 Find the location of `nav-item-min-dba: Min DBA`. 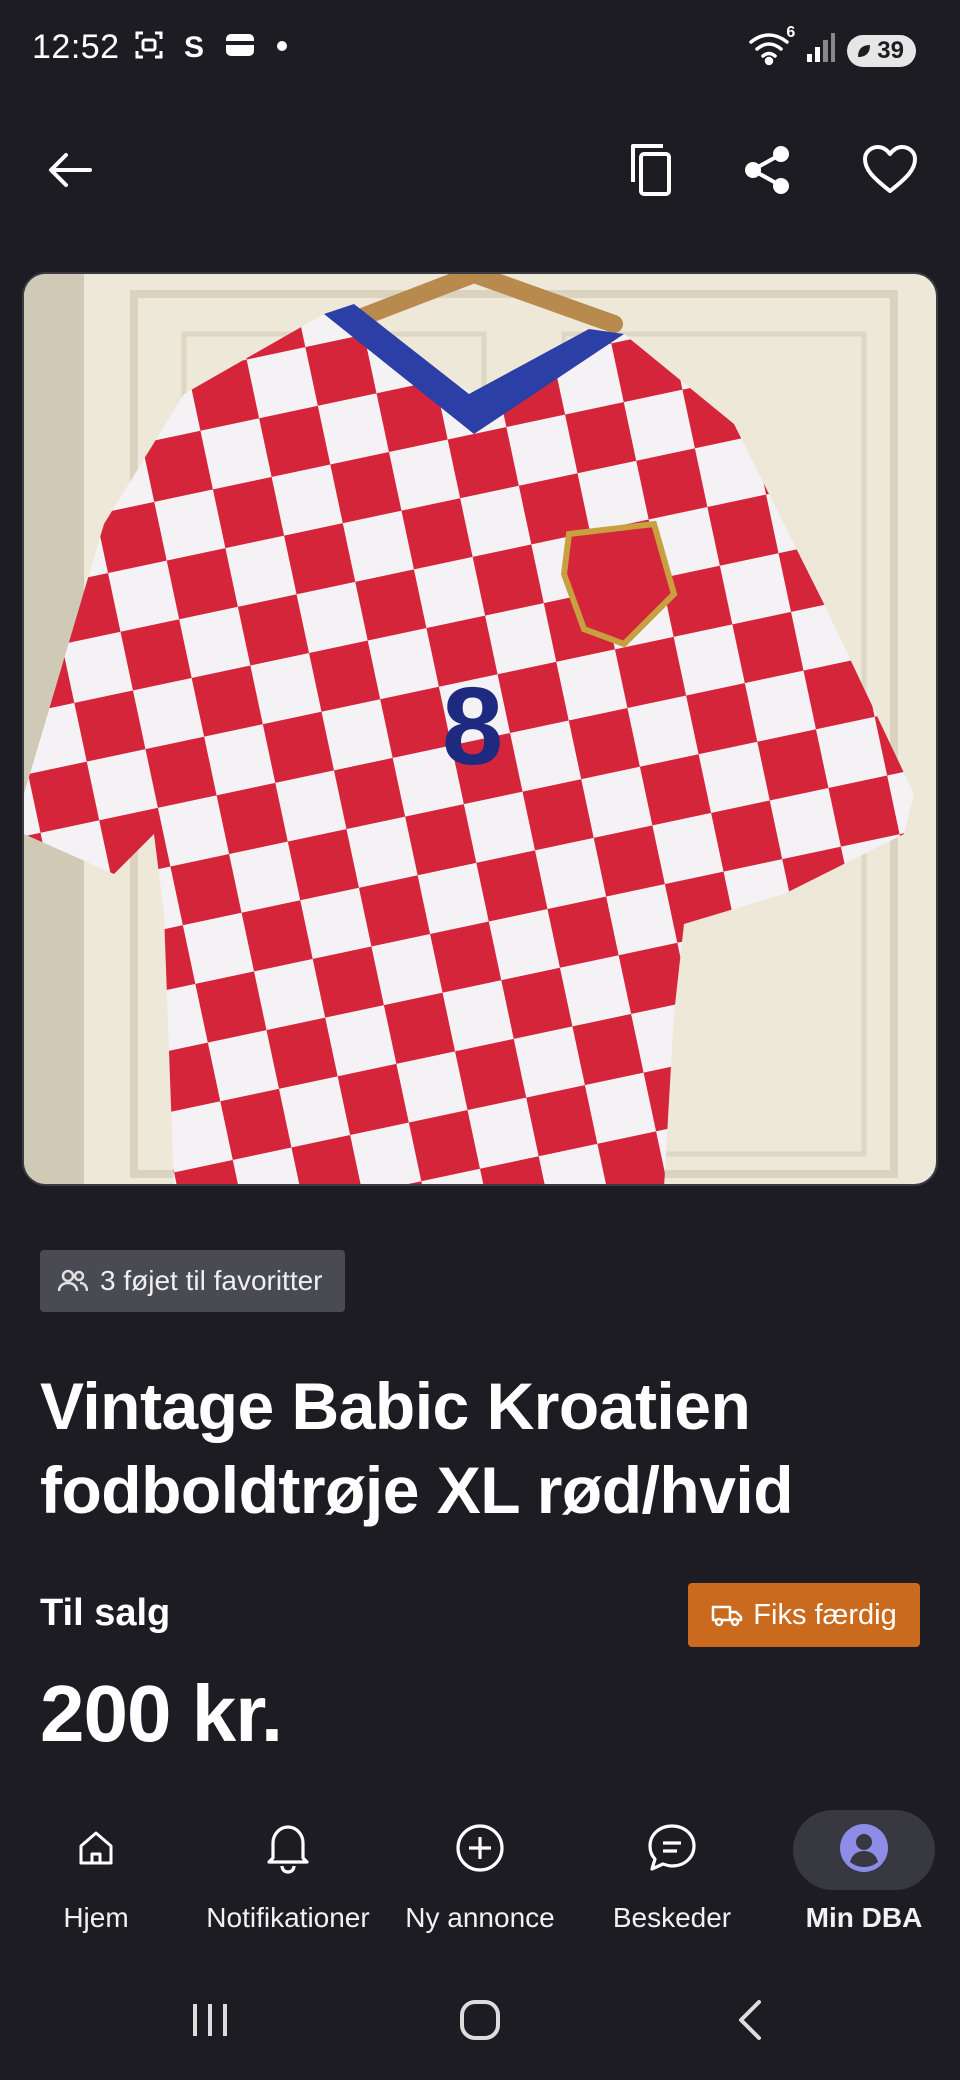

nav-item-min-dba: Min DBA is located at coordinates (864, 1870).